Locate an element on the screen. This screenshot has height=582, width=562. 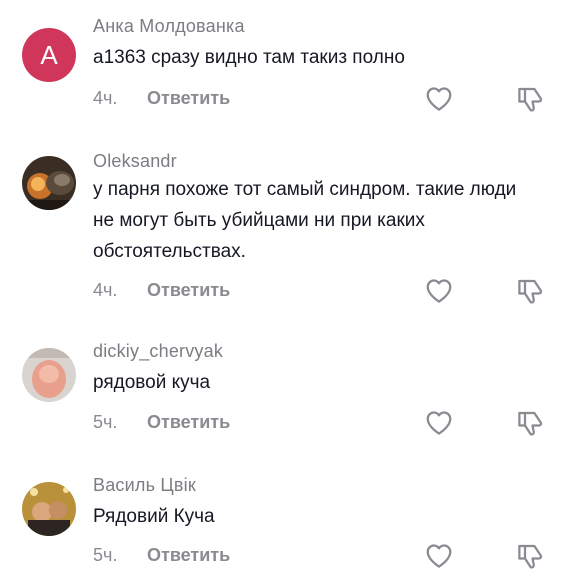
comment-text: рядовой куча is located at coordinates (152, 382).